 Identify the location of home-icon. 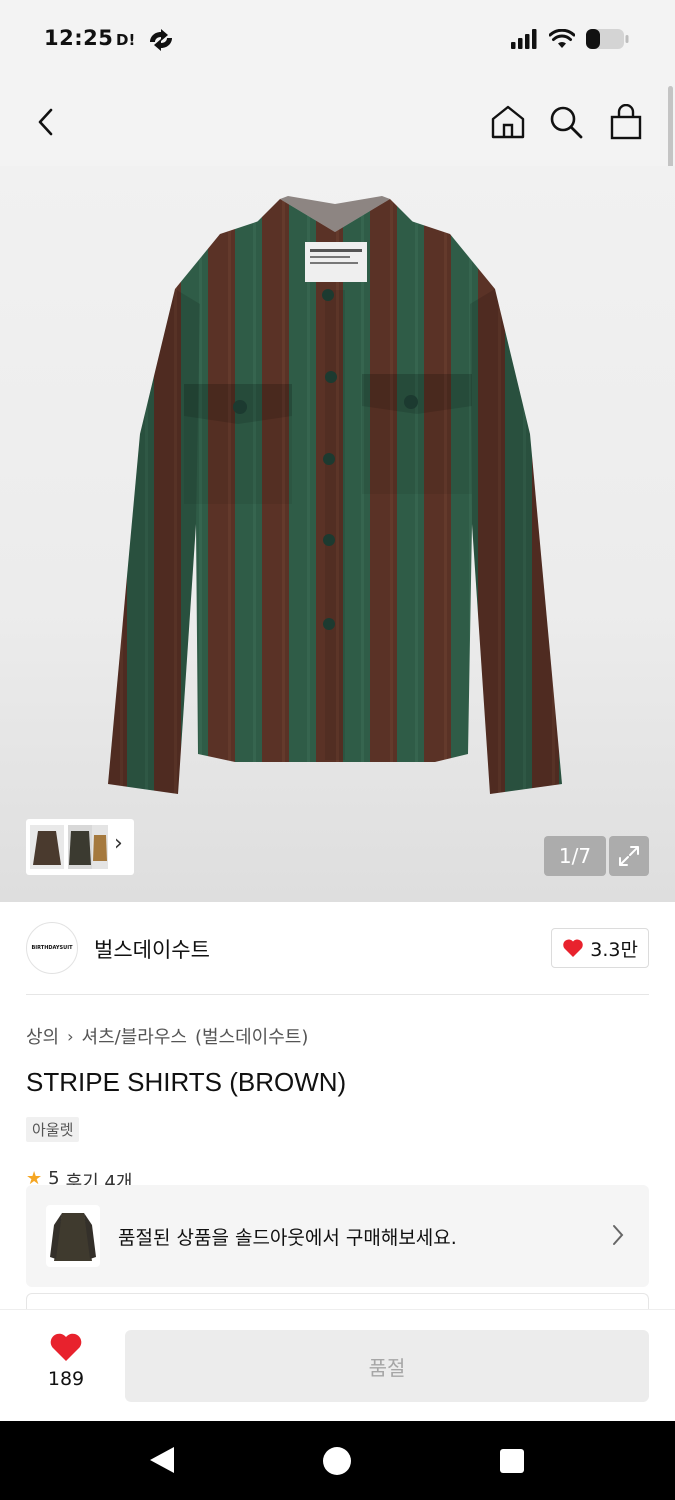
(508, 122).